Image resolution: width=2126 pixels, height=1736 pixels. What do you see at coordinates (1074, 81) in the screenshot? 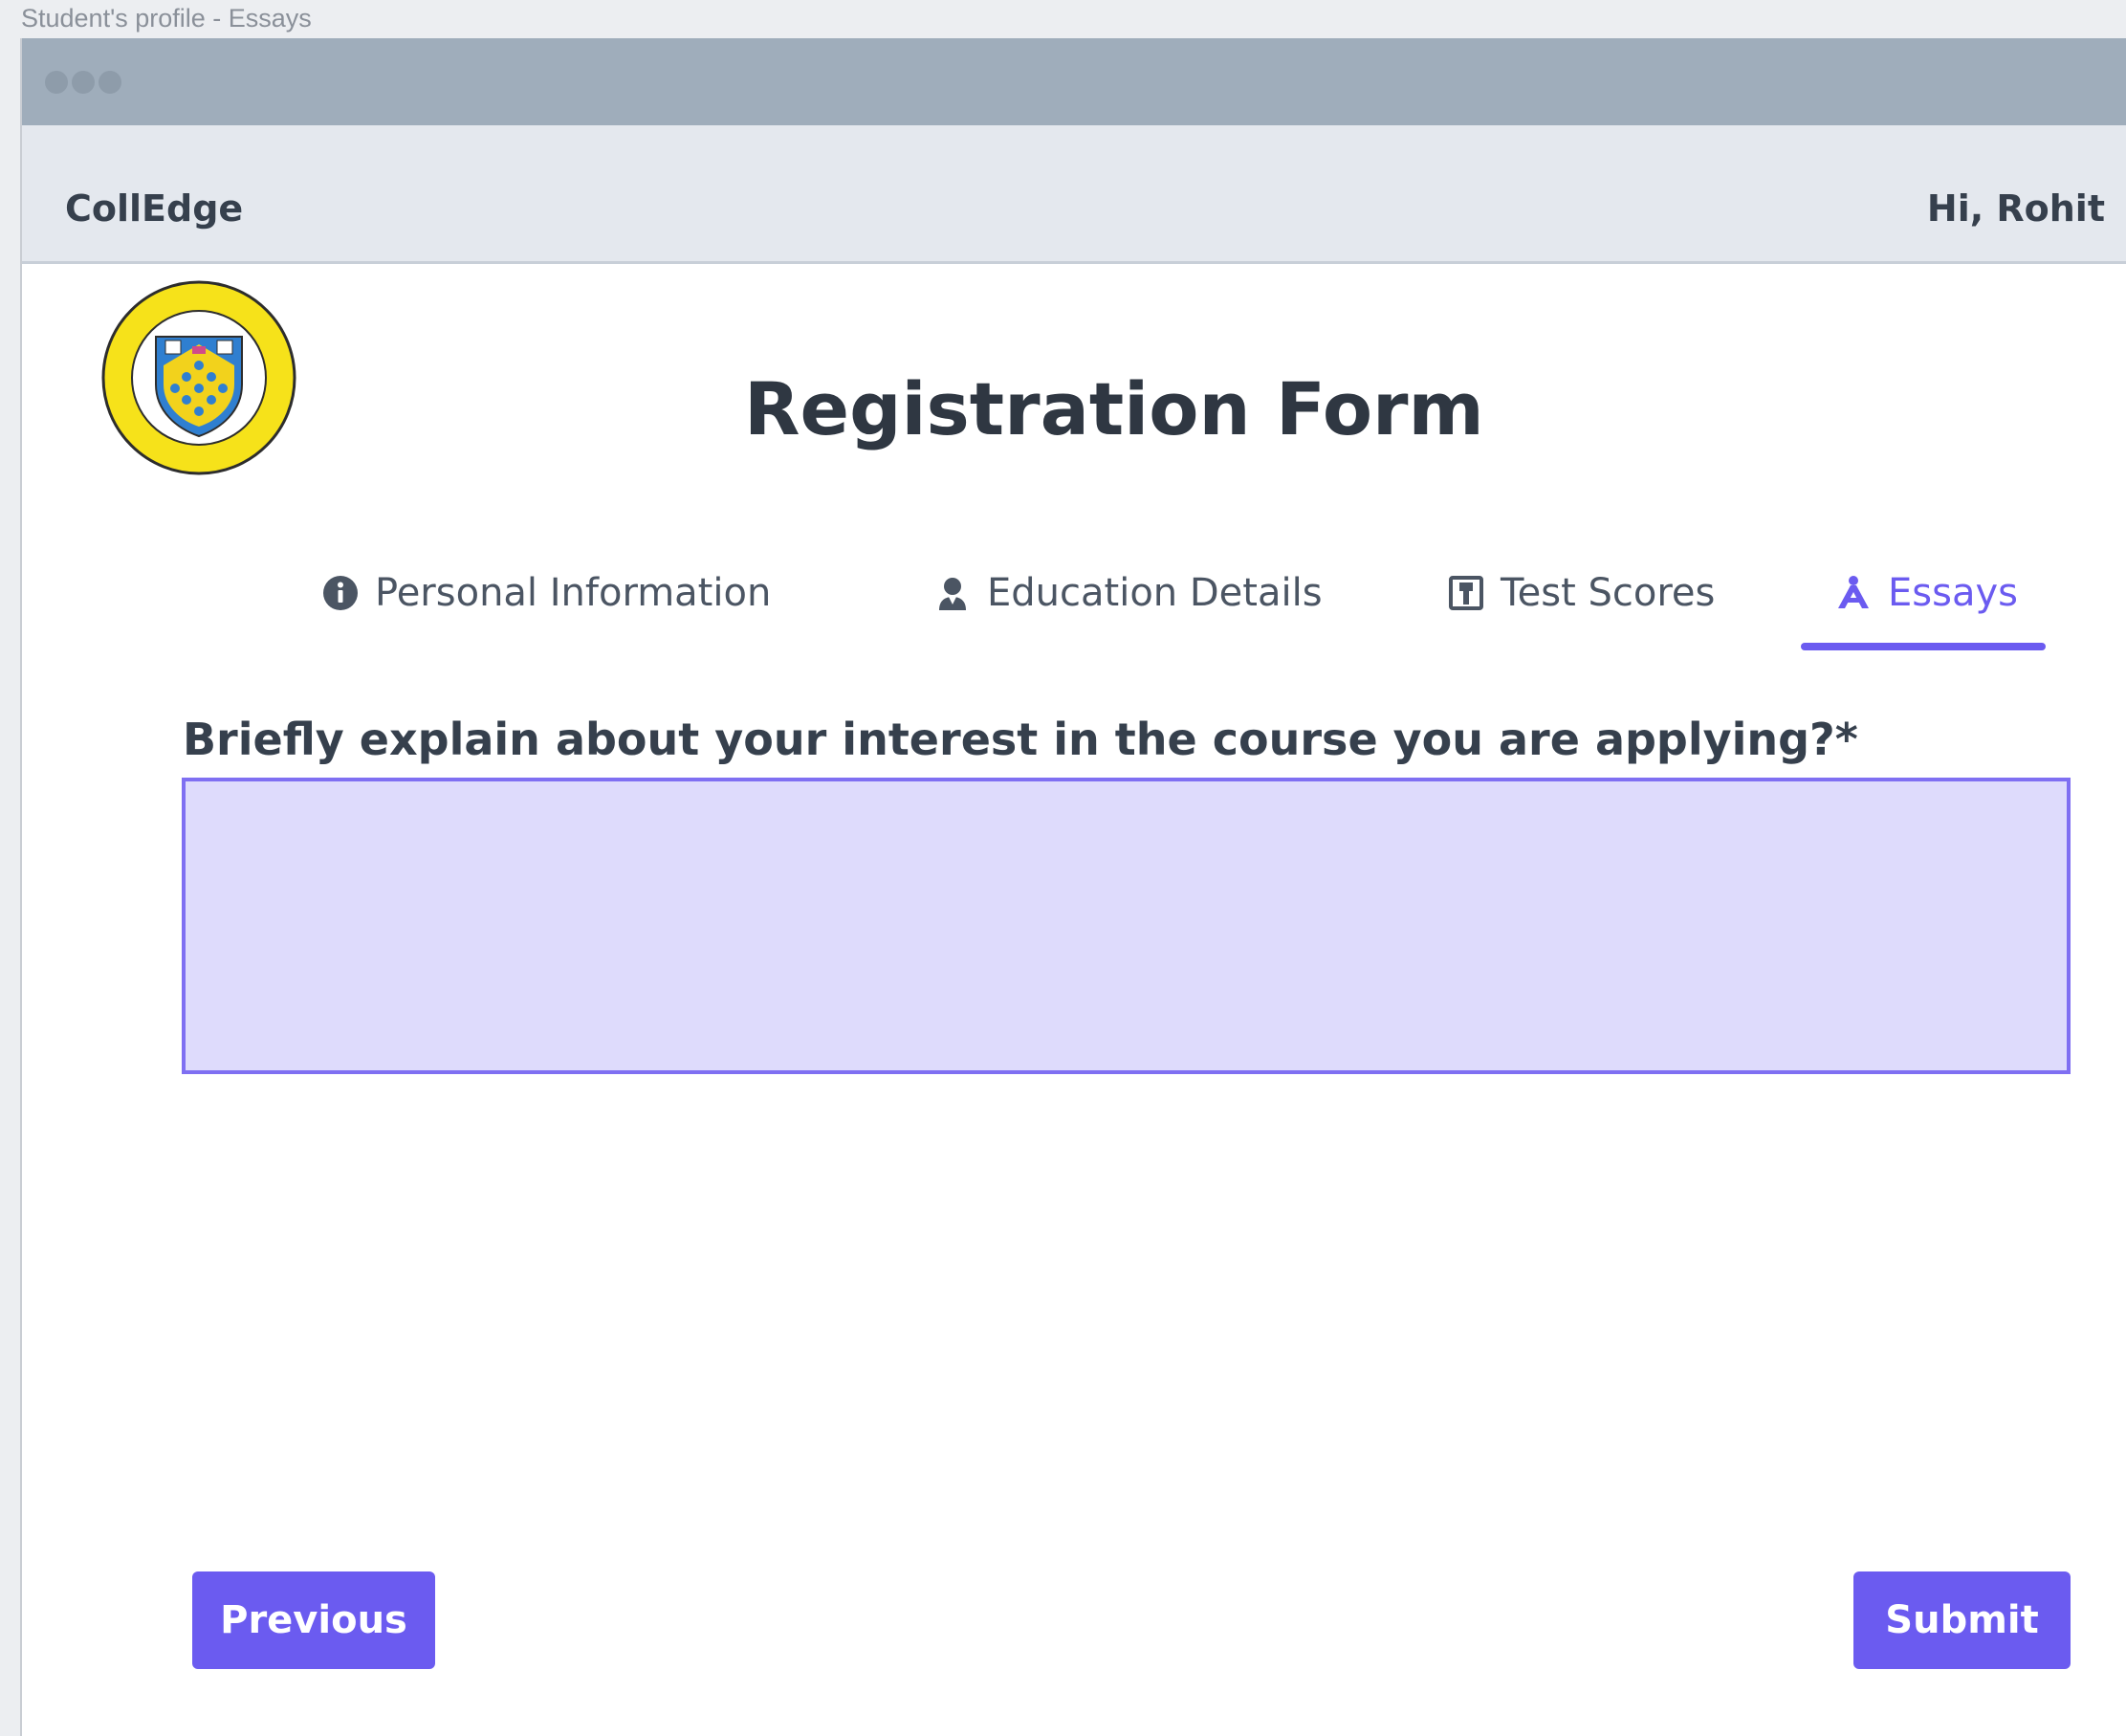
I see `window-titlebar` at bounding box center [1074, 81].